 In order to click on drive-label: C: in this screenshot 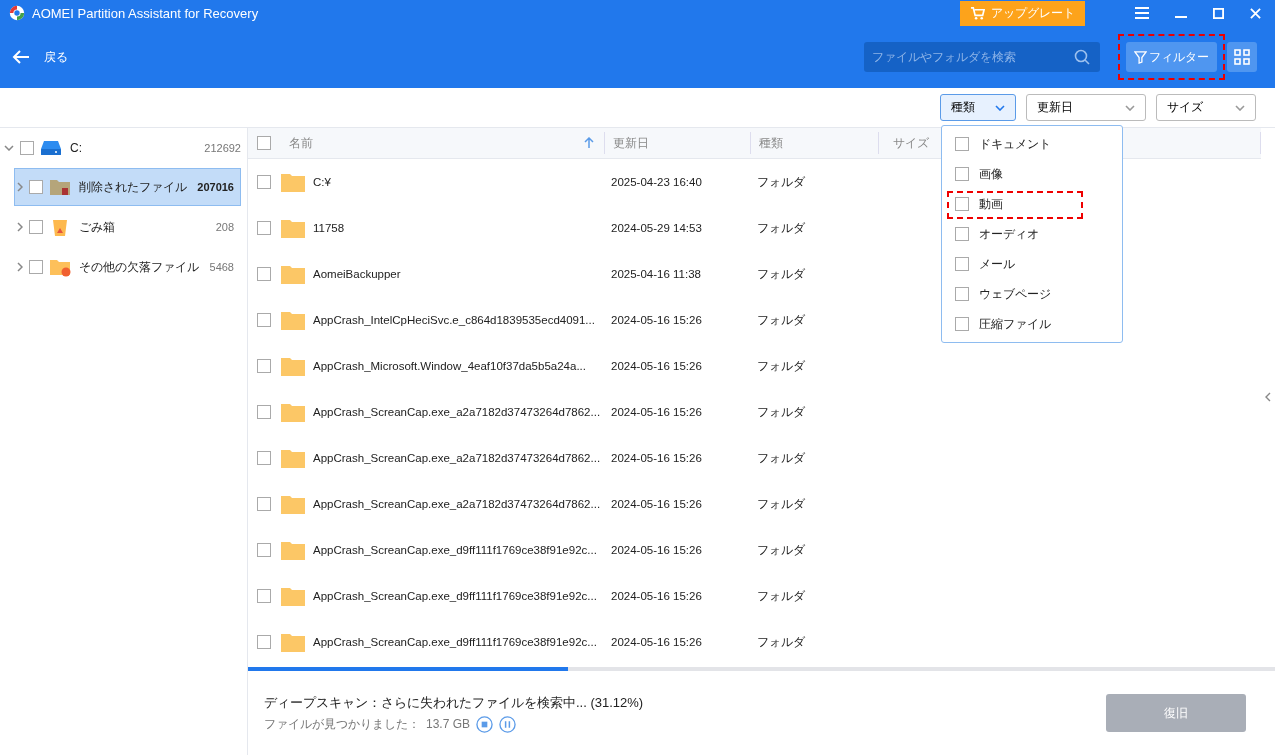, I will do `click(76, 148)`.